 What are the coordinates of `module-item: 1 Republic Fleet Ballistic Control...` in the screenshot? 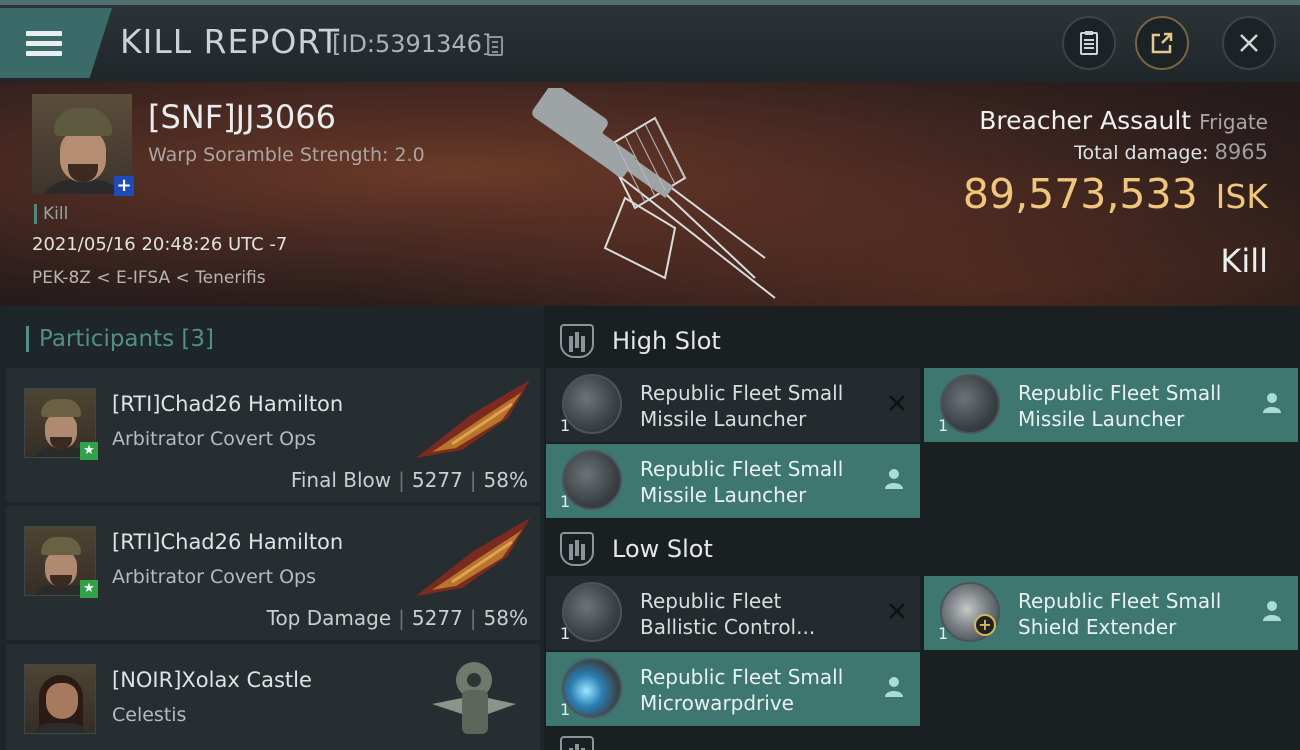 It's located at (733, 613).